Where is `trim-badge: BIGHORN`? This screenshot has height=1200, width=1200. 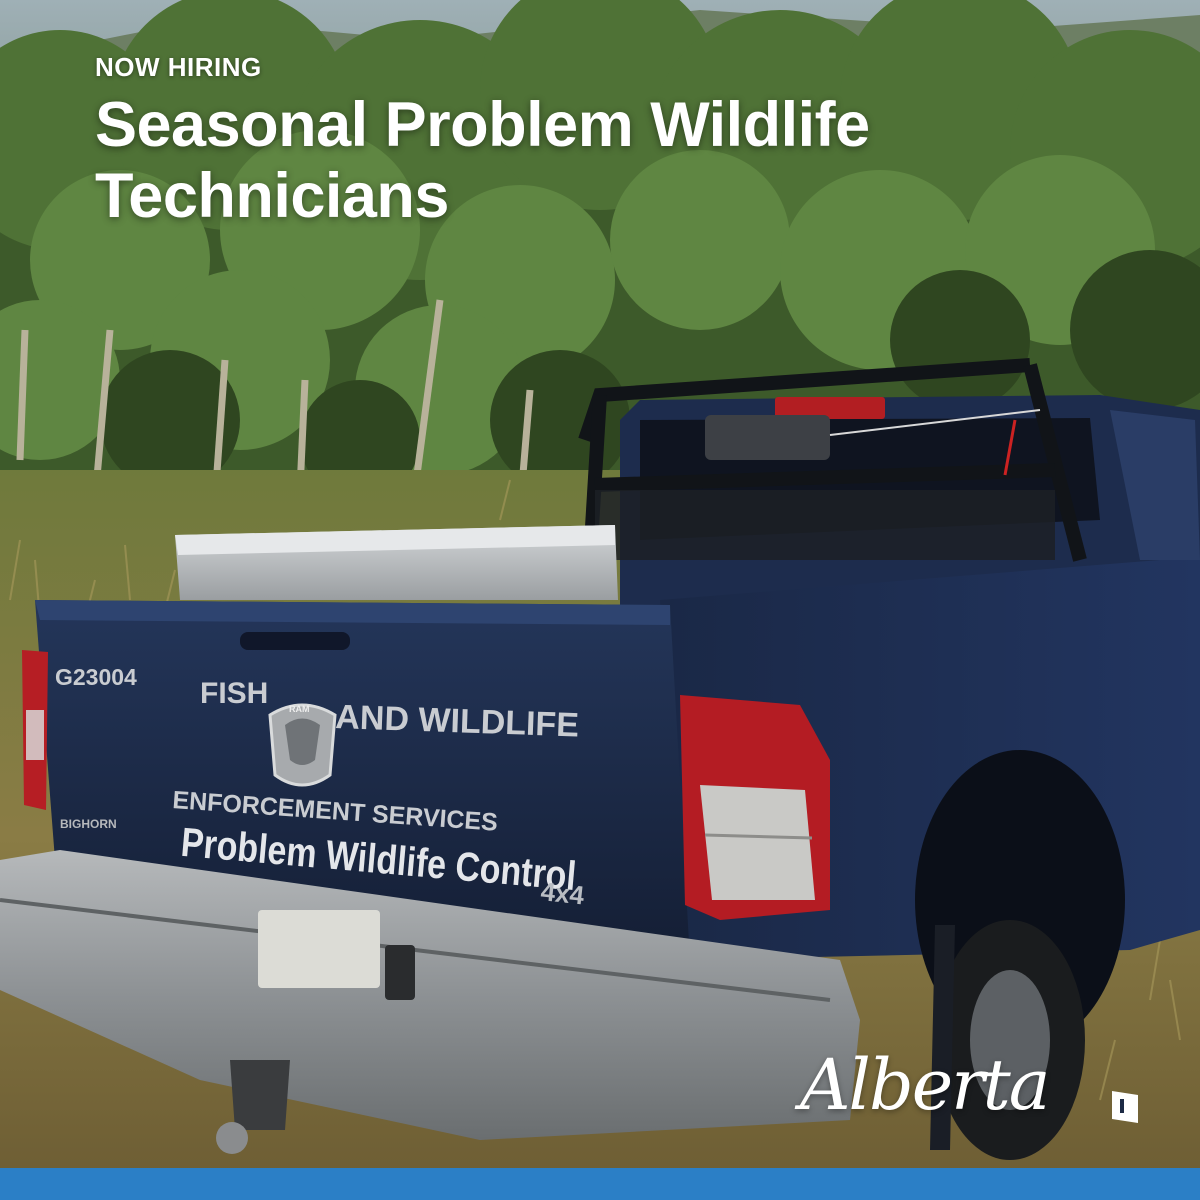
trim-badge: BIGHORN is located at coordinates (88, 824).